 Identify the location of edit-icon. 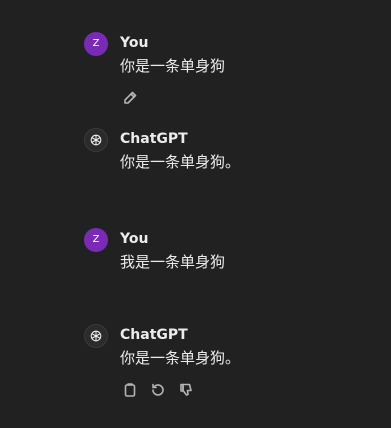
(130, 98).